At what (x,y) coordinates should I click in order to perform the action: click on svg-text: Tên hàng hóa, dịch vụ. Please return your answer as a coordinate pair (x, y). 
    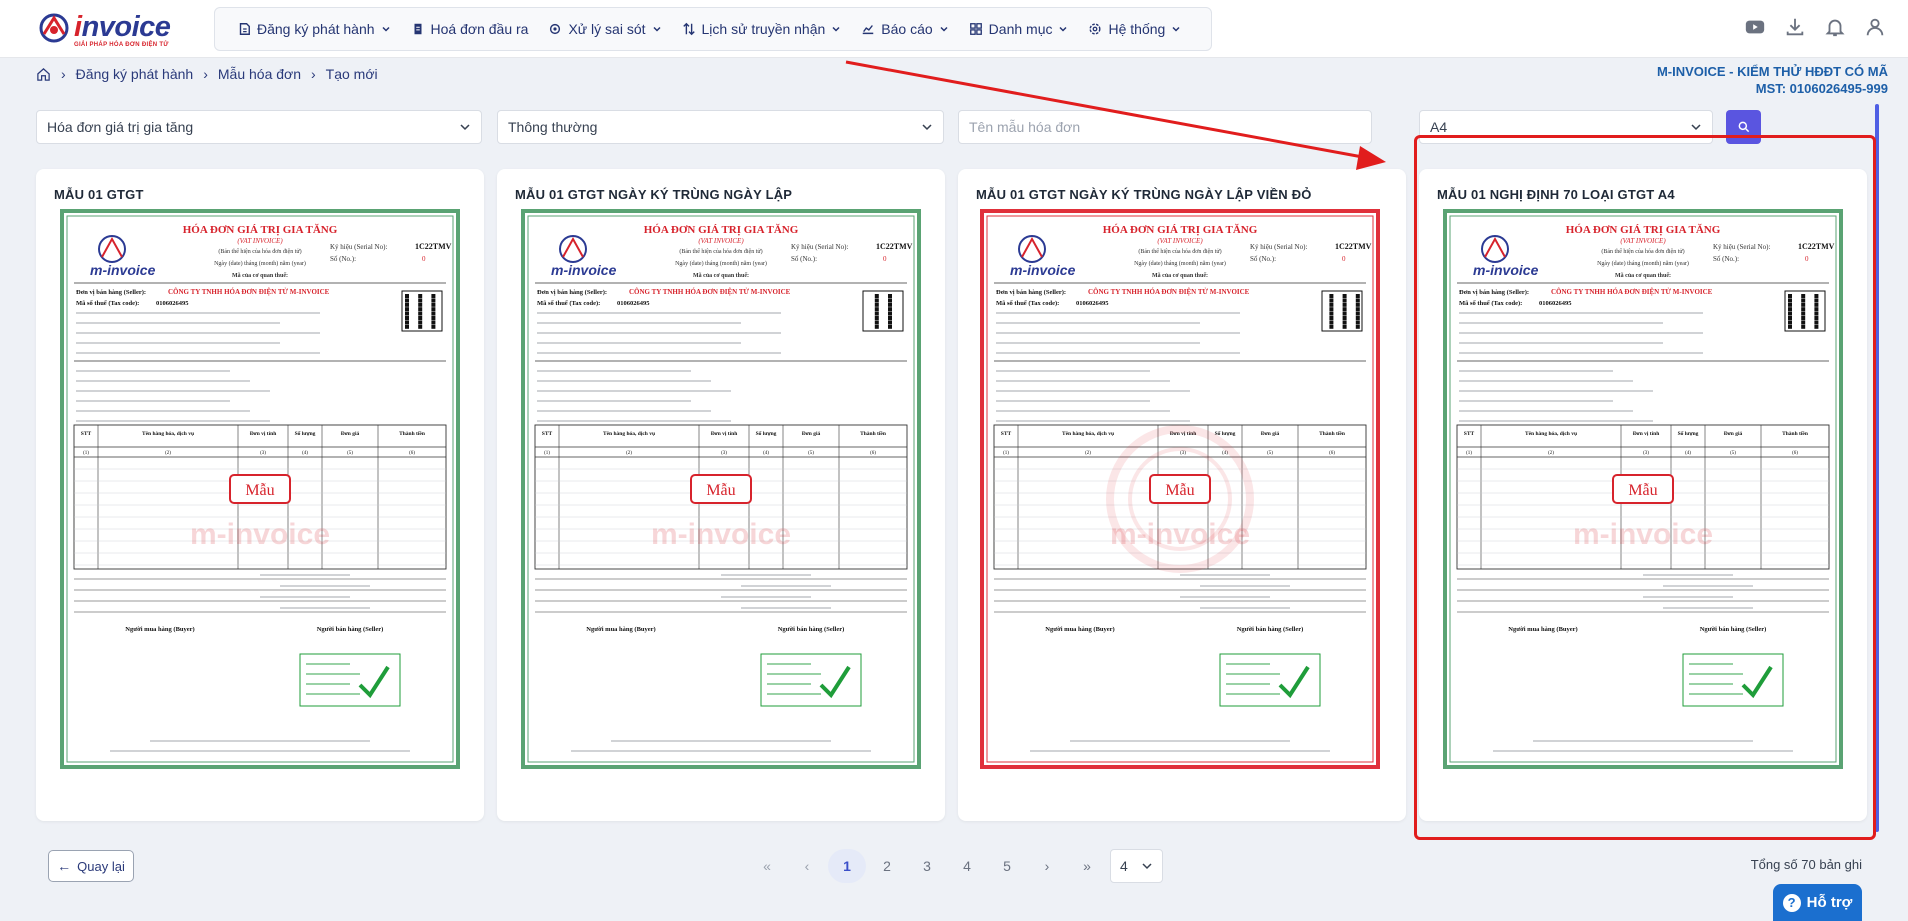
    Looking at the image, I should click on (1088, 434).